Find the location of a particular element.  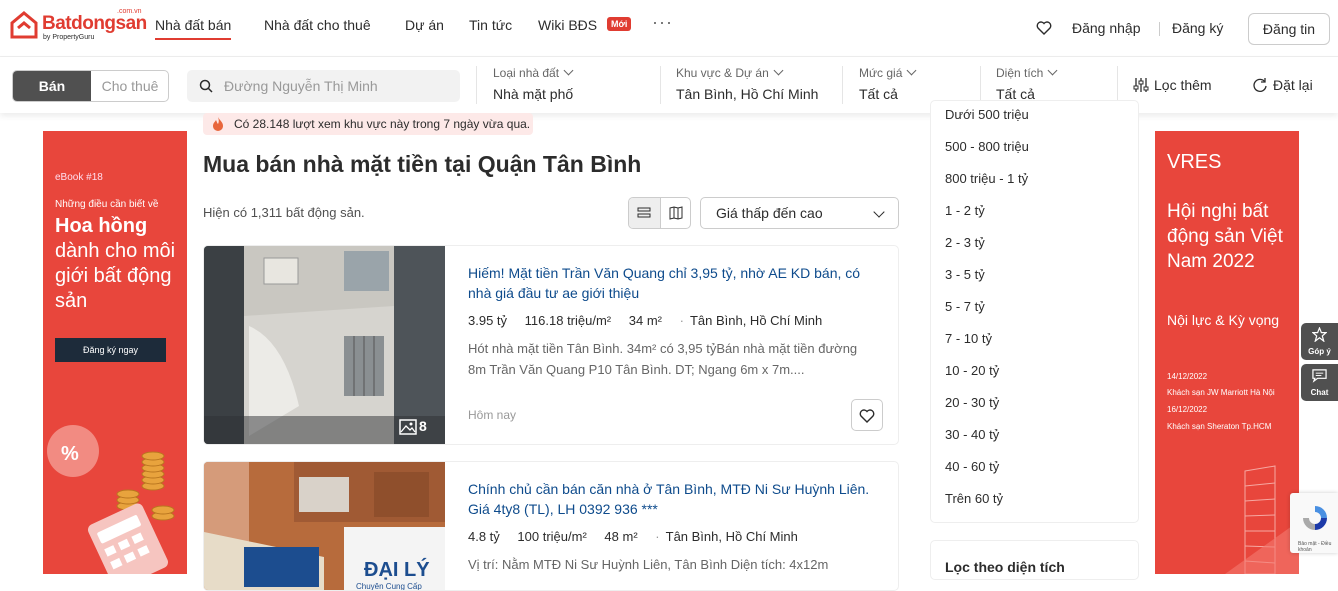

listing-price-per-m2: 100 triệu/m² is located at coordinates (552, 536).